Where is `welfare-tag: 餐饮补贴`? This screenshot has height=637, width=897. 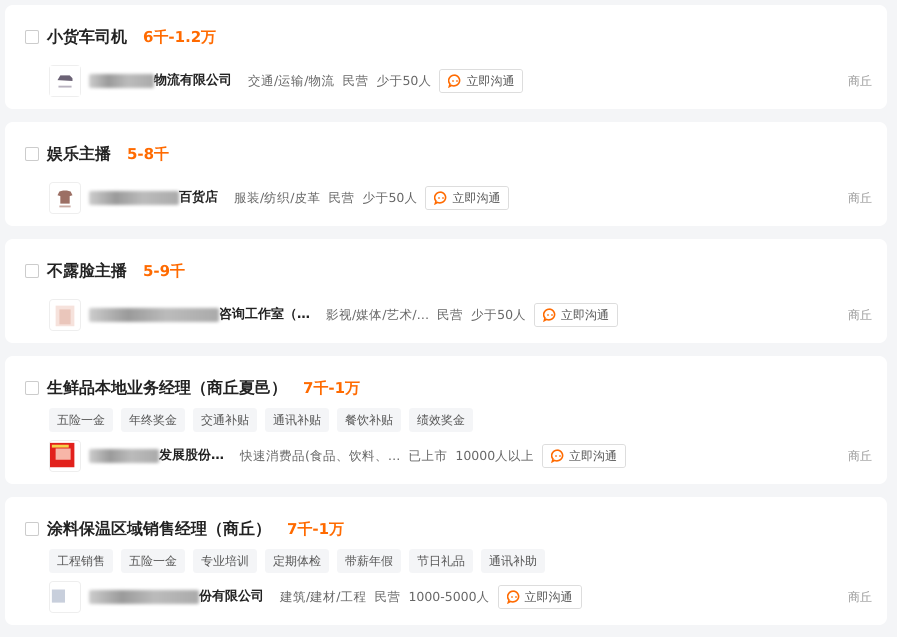 welfare-tag: 餐饮补贴 is located at coordinates (369, 420).